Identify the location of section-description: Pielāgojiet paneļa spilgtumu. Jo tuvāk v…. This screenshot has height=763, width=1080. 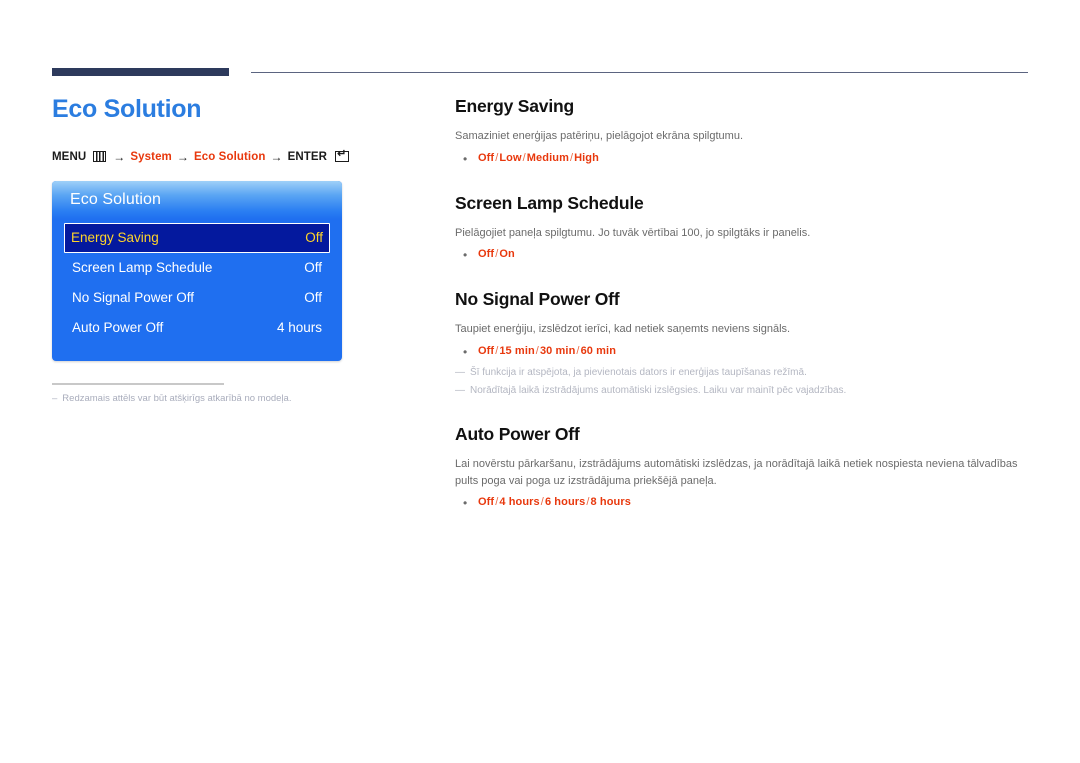
(633, 232).